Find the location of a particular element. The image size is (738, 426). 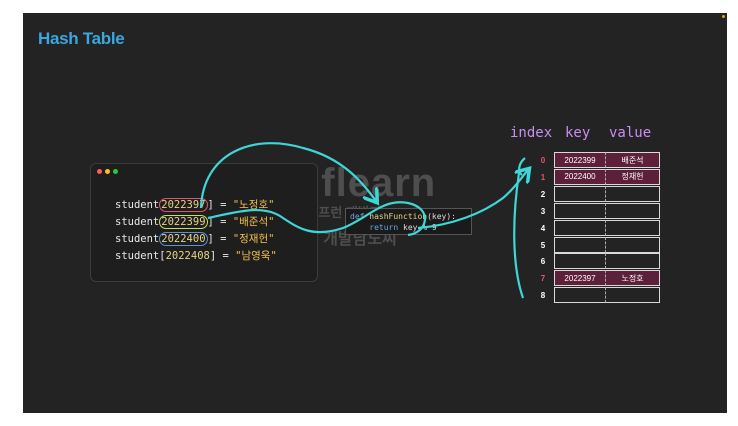

arrow-loop-left is located at coordinates (264, 169).